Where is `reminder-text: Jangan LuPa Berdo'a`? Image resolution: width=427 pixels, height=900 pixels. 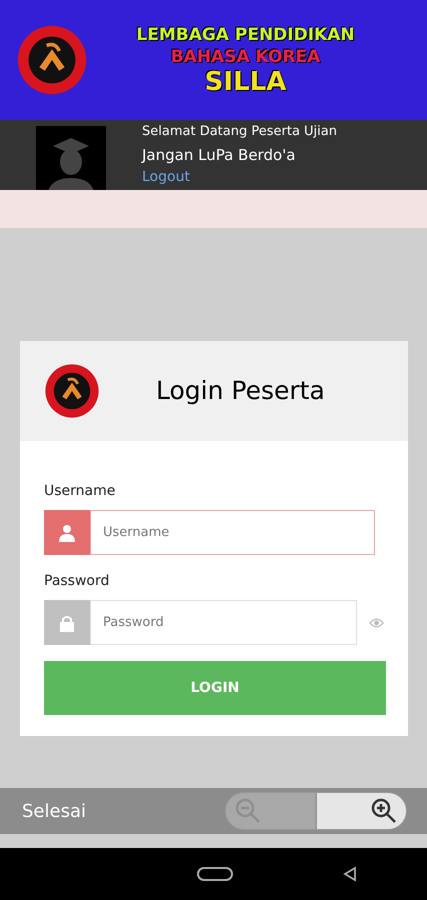
reminder-text: Jangan LuPa Berdo'a is located at coordinates (219, 155).